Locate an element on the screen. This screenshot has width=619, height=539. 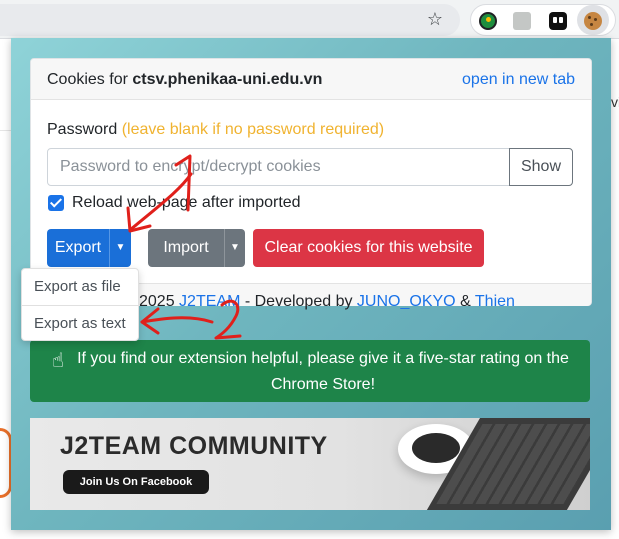
extension-green-icon is located at coordinates (488, 21).